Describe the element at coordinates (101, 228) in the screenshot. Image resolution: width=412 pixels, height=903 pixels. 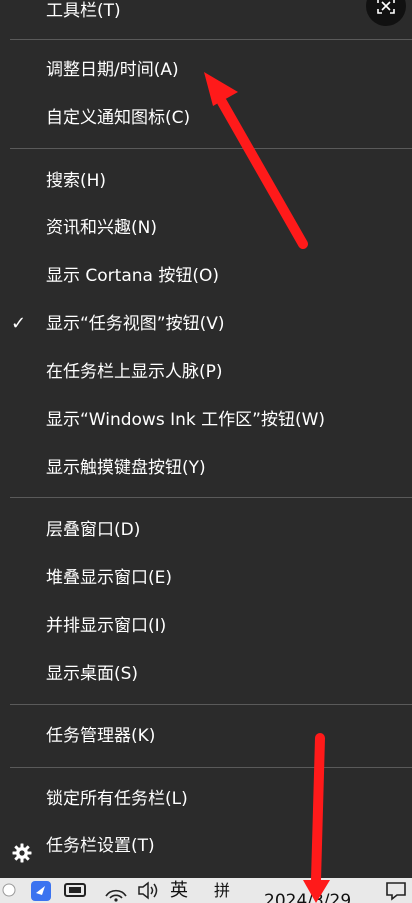
I see `menu-item-label: 资讯和兴趣(N)` at that location.